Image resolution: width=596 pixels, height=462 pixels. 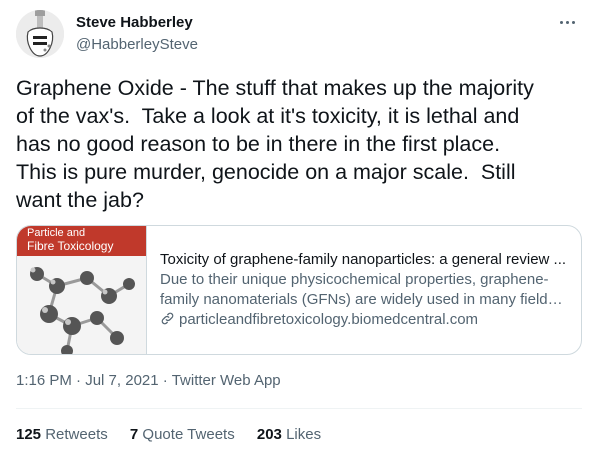 I want to click on tweet-header: Steve Habberley @HabberleySteve, so click(x=299, y=34).